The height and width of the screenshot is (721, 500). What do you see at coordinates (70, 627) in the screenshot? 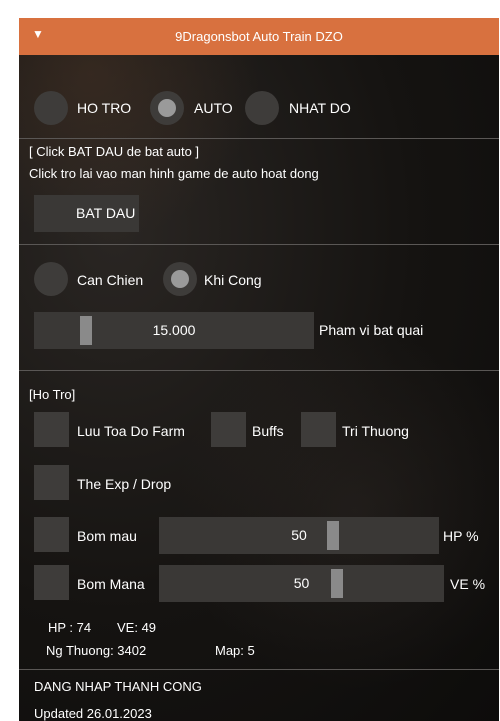
I see `stat-hp: HP : 74` at bounding box center [70, 627].